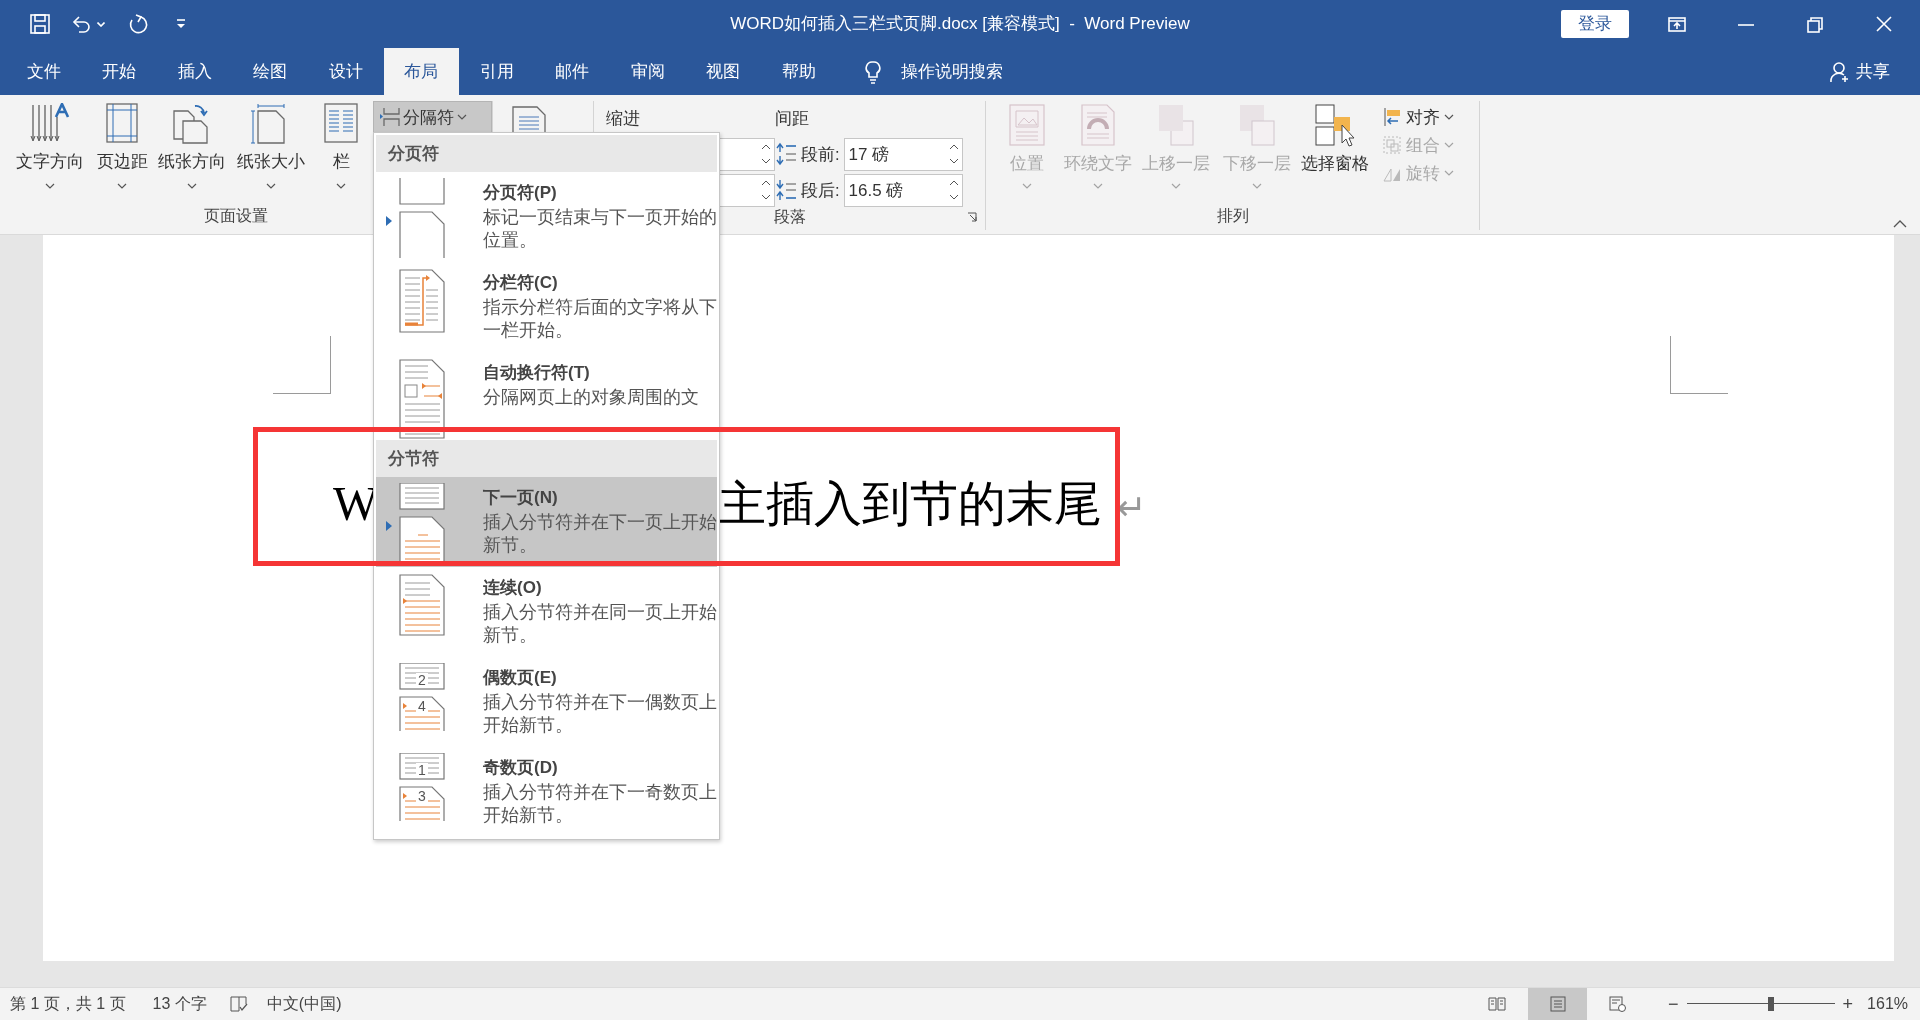 The height and width of the screenshot is (1020, 1920). What do you see at coordinates (40, 24) in the screenshot?
I see `save-icon` at bounding box center [40, 24].